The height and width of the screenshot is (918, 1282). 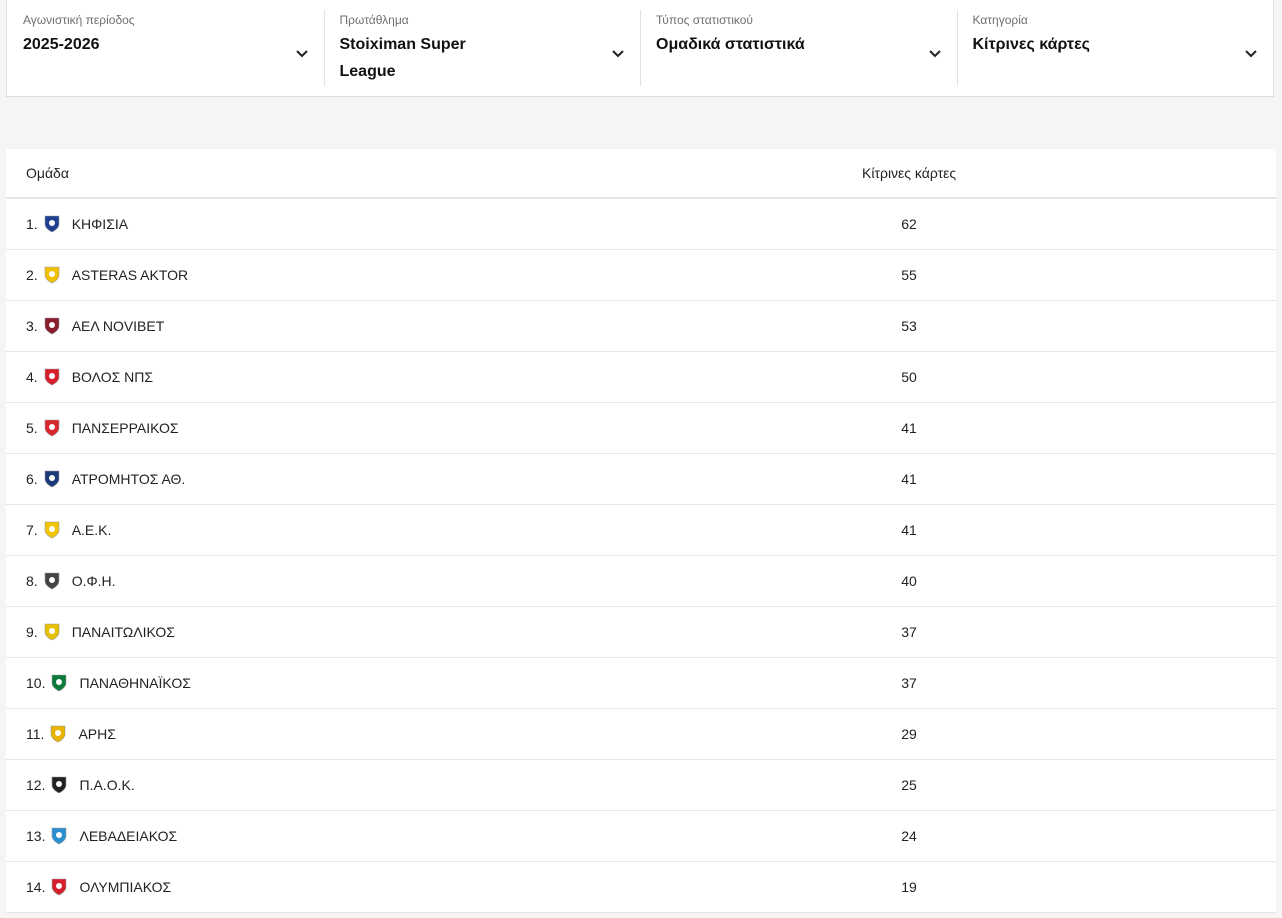 I want to click on atromitos-logo, so click(x=51, y=479).